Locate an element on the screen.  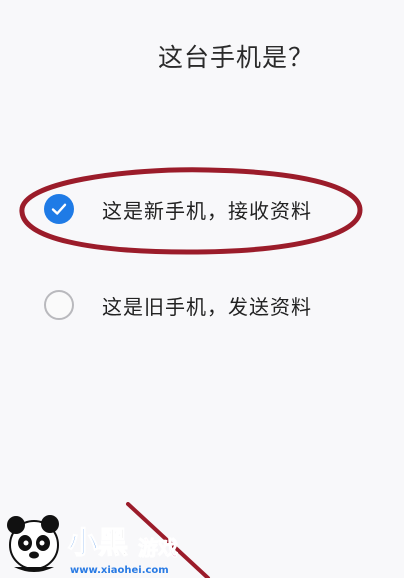
radio-checked is located at coordinates (59, 209).